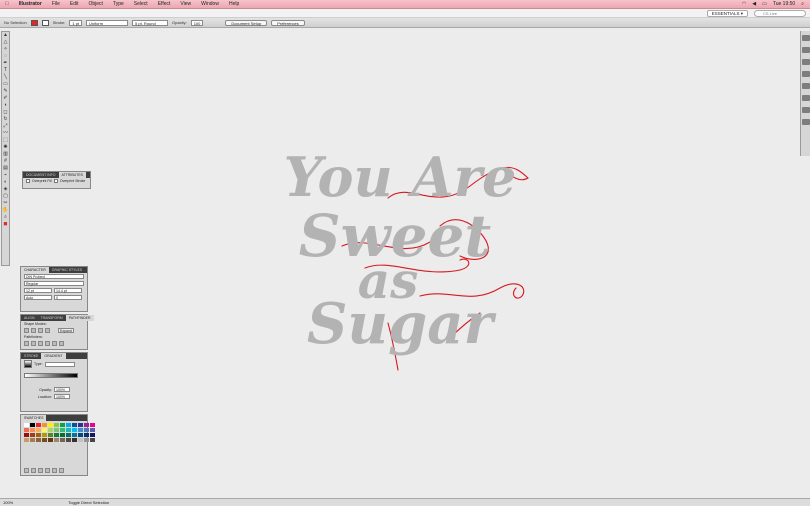 This screenshot has width=810, height=506. I want to click on color-panel-icon, so click(806, 38).